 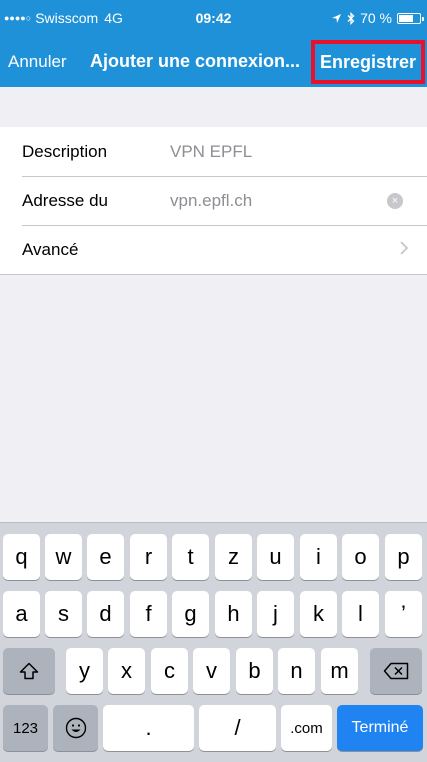 What do you see at coordinates (337, 18) in the screenshot?
I see `location-arrow-icon` at bounding box center [337, 18].